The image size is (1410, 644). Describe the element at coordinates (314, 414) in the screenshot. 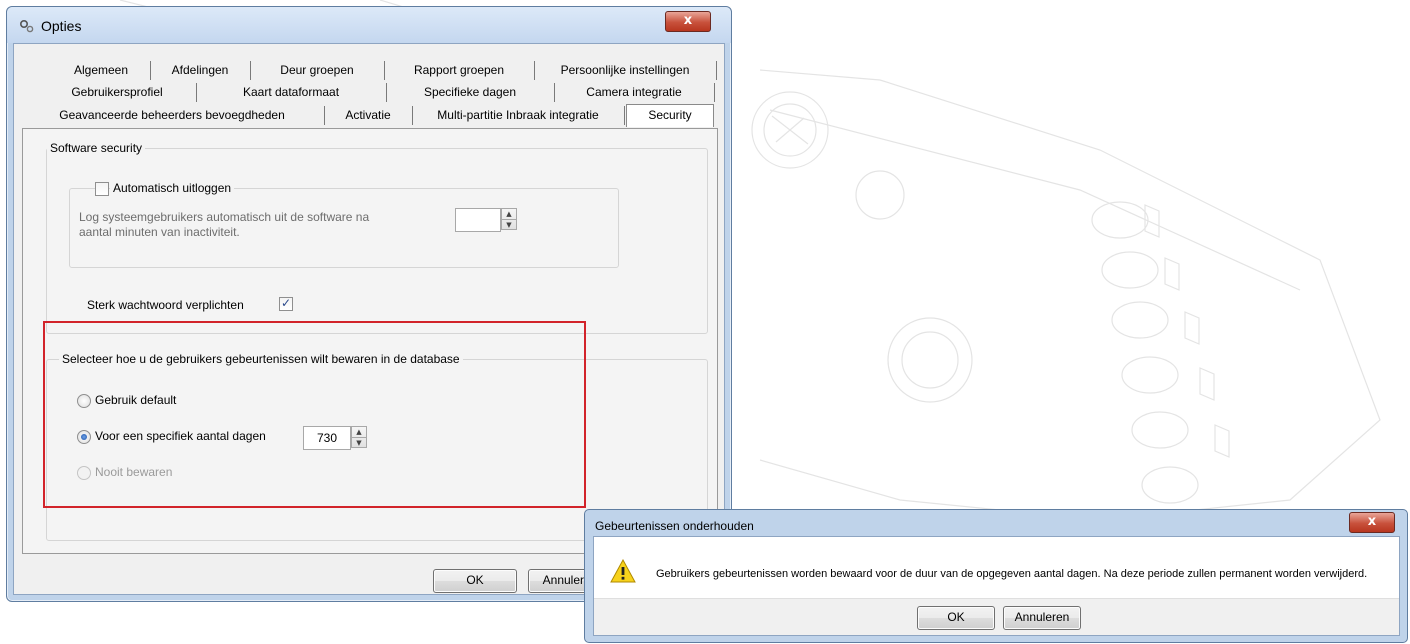

I see `highlight-box` at that location.